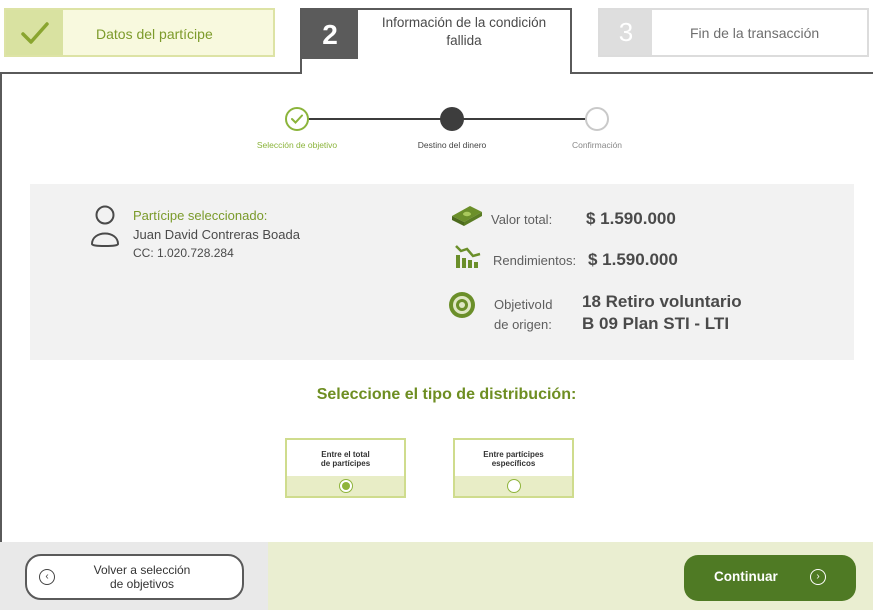  I want to click on option-participes-especificos: Entre partícipes específicos, so click(513, 468).